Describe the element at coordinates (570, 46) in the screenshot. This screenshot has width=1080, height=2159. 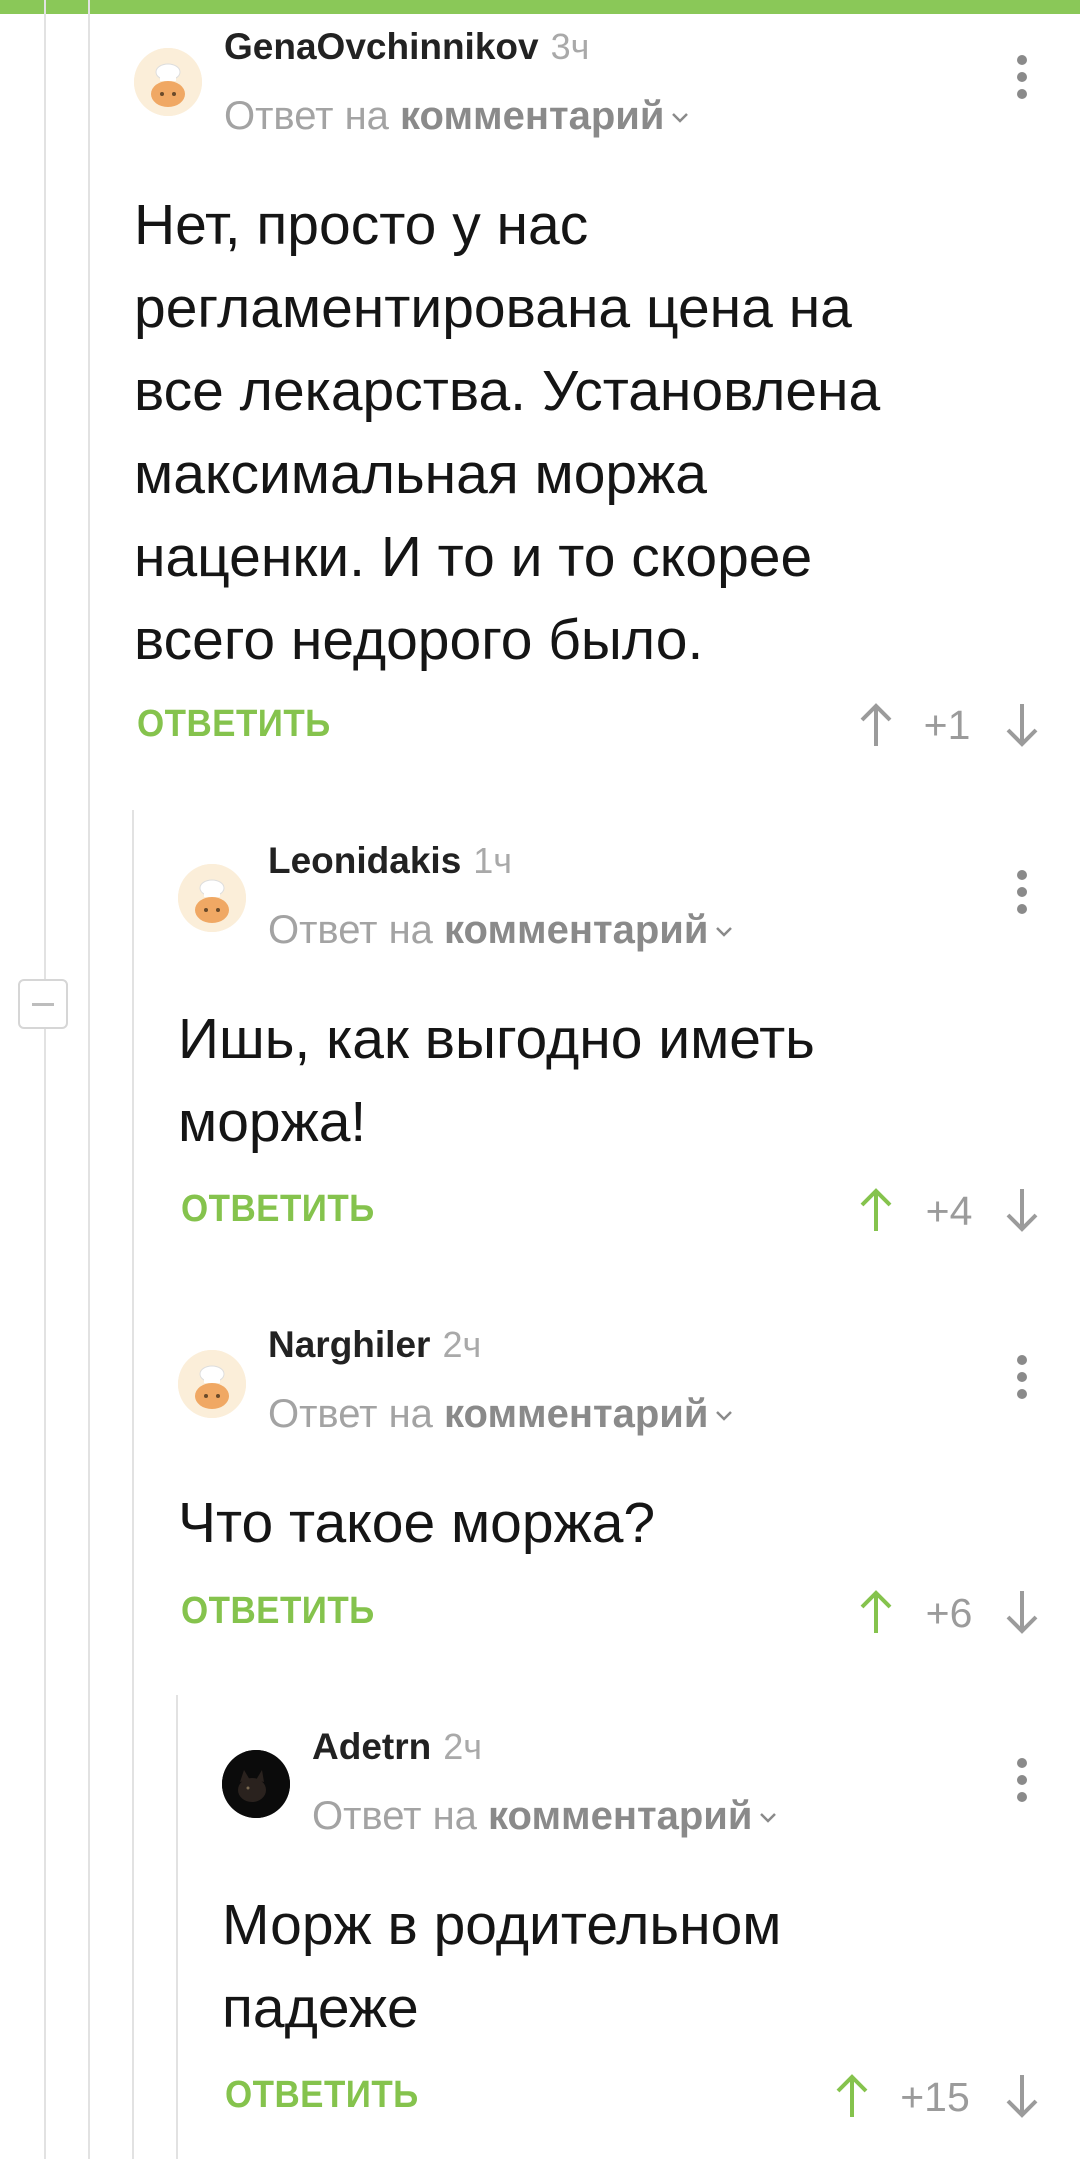
I see `comment-time: 3ч` at that location.